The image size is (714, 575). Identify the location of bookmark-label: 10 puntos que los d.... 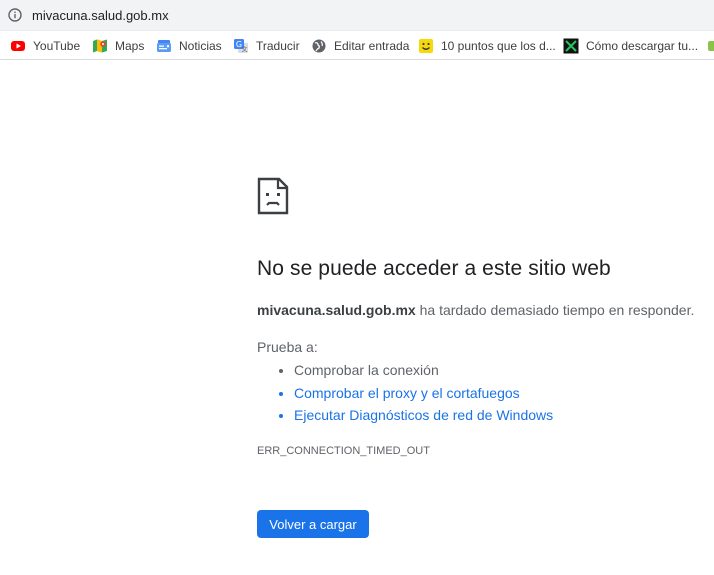
(498, 46).